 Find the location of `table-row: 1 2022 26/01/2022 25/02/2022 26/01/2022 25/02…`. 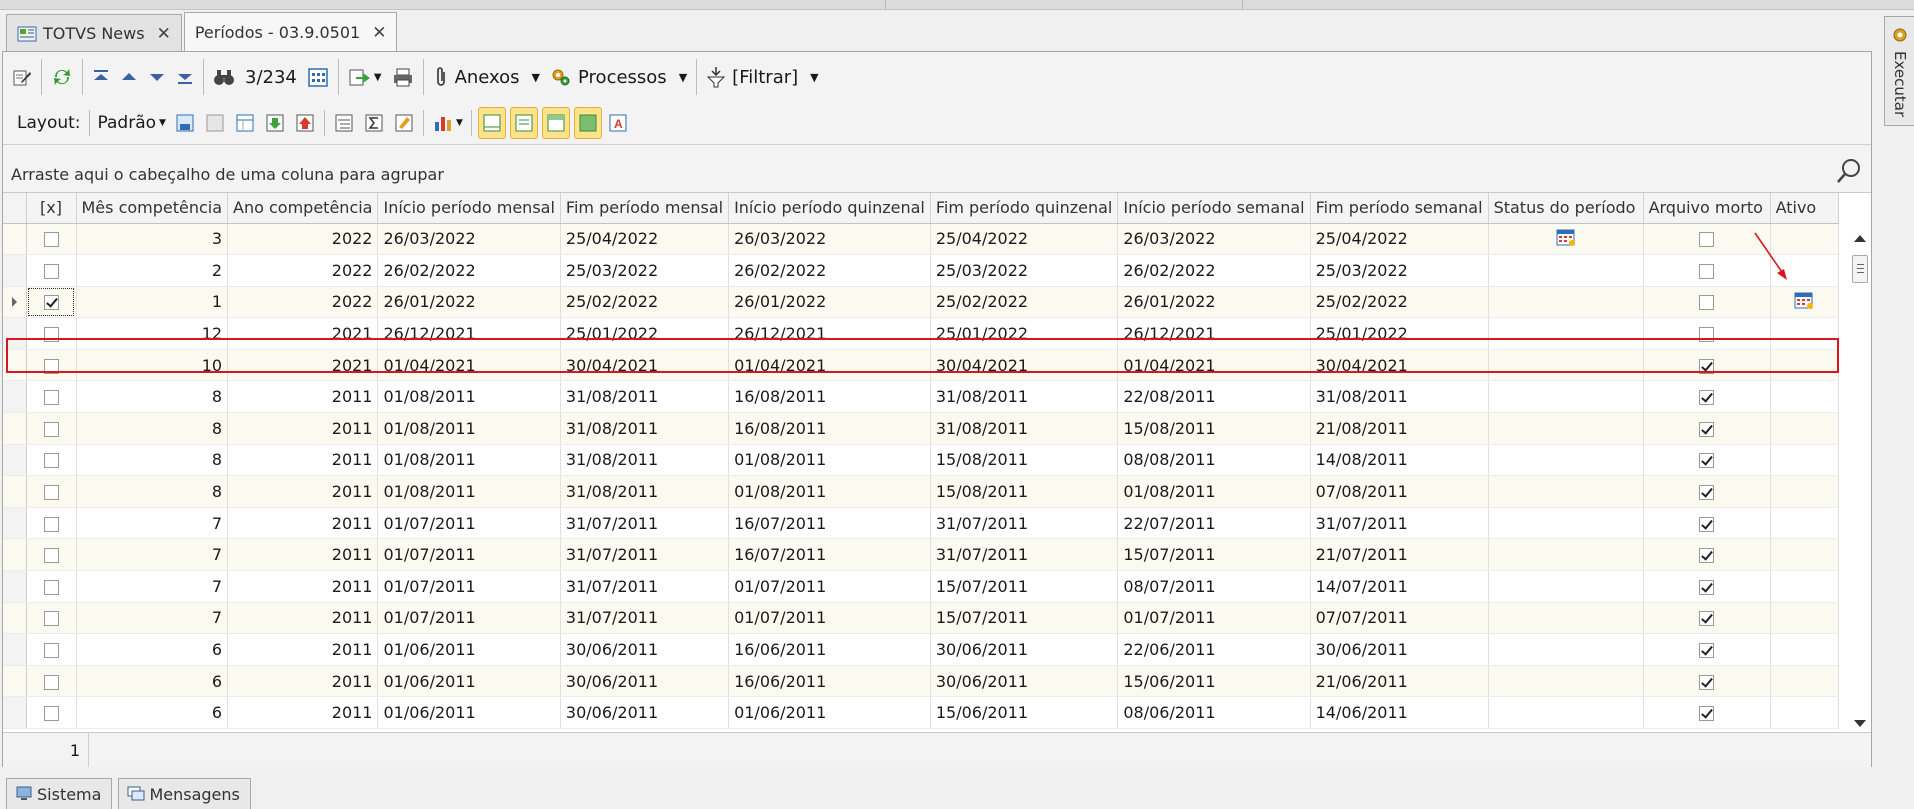

table-row: 1 2022 26/01/2022 25/02/2022 26/01/2022 25/02… is located at coordinates (921, 302).